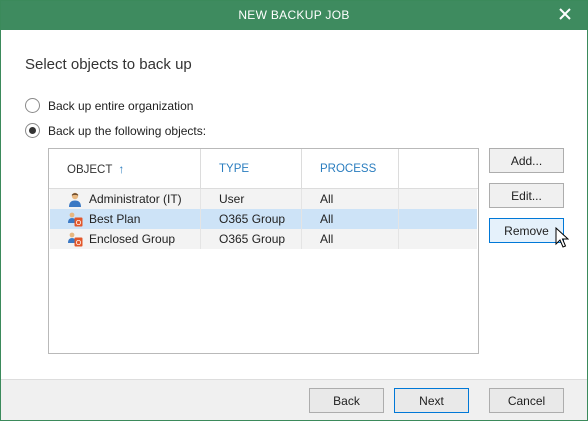 The image size is (588, 421). I want to click on radio-label: Back up entire organization, so click(121, 105).